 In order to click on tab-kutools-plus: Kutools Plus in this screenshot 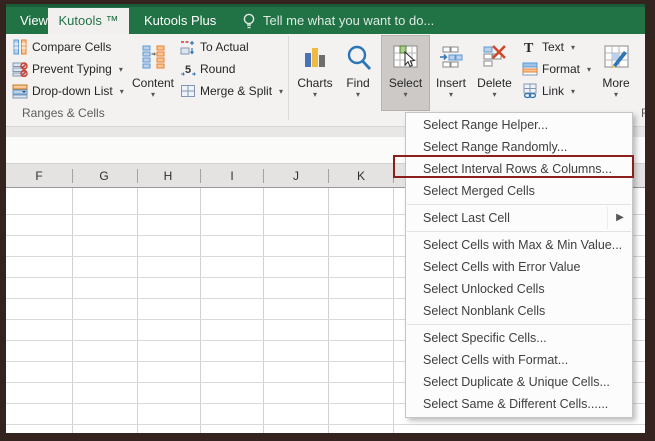, I will do `click(180, 20)`.